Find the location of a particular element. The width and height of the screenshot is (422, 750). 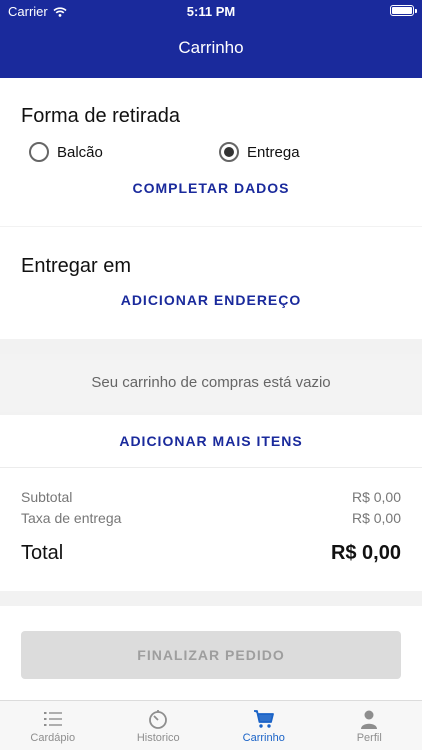

radio-balcao-label: Balcão is located at coordinates (80, 152).